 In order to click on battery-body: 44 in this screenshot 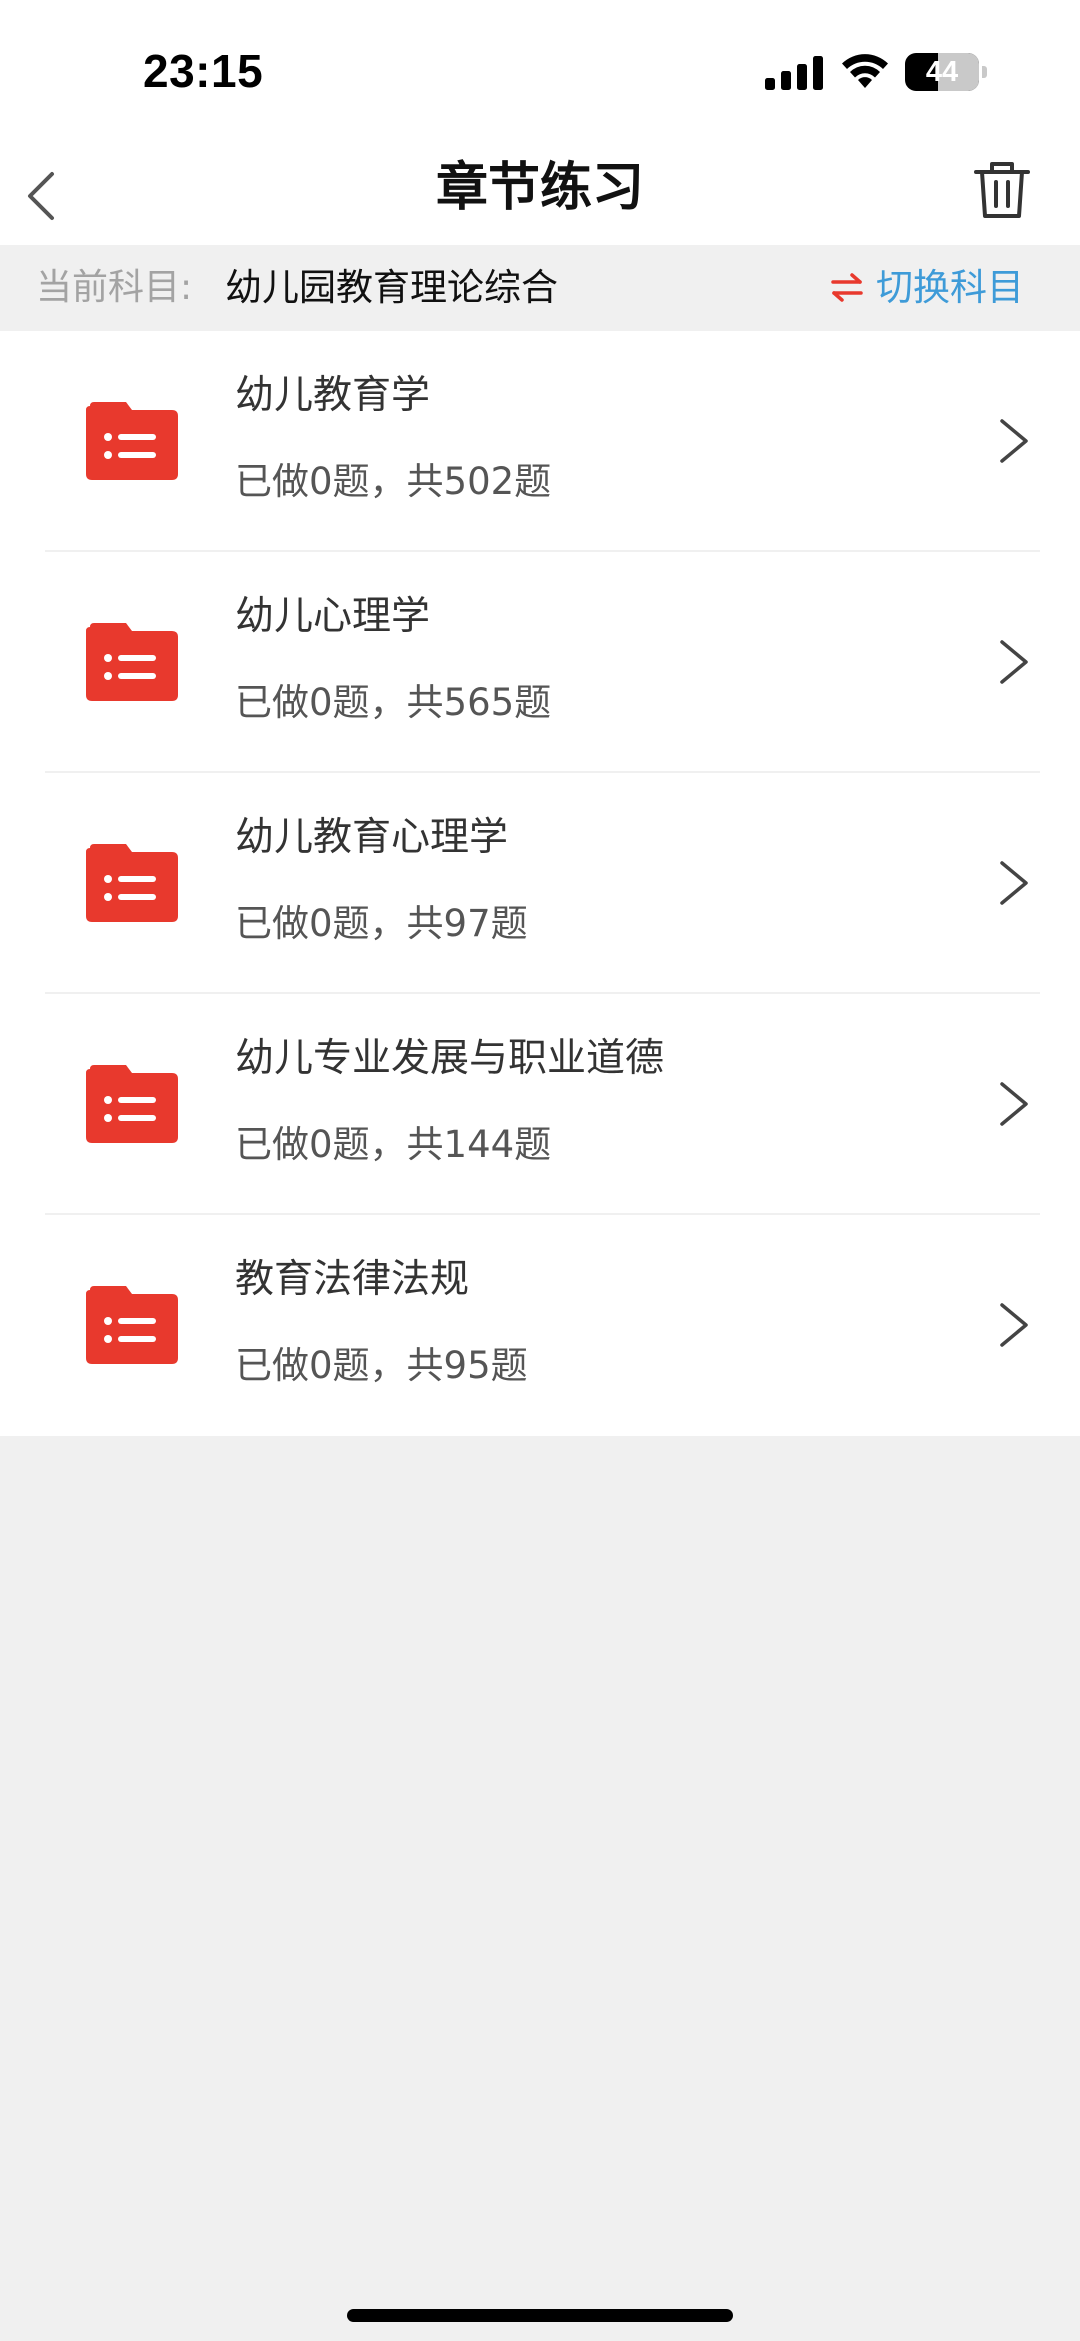, I will do `click(942, 72)`.